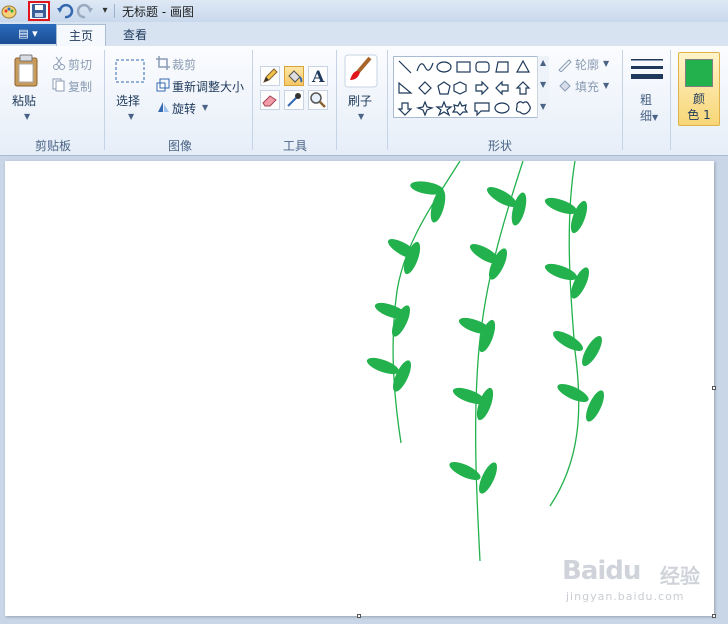  I want to click on tab-home: 主页, so click(81, 35).